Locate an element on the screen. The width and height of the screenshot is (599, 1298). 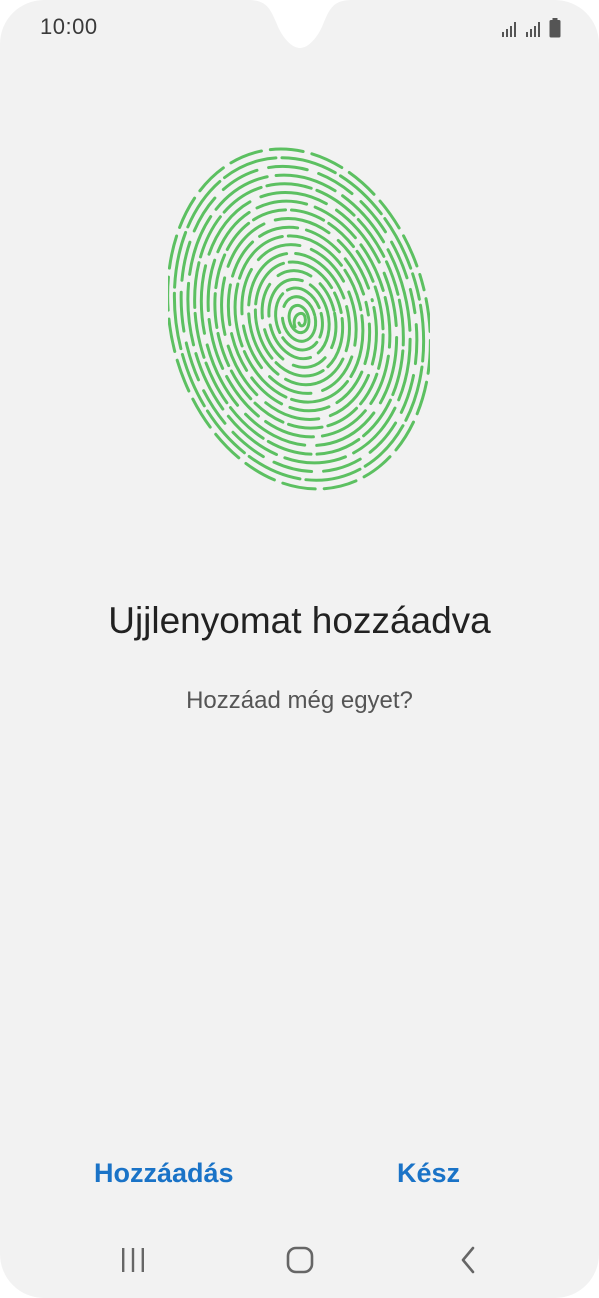
camera-notch is located at coordinates (300, 24).